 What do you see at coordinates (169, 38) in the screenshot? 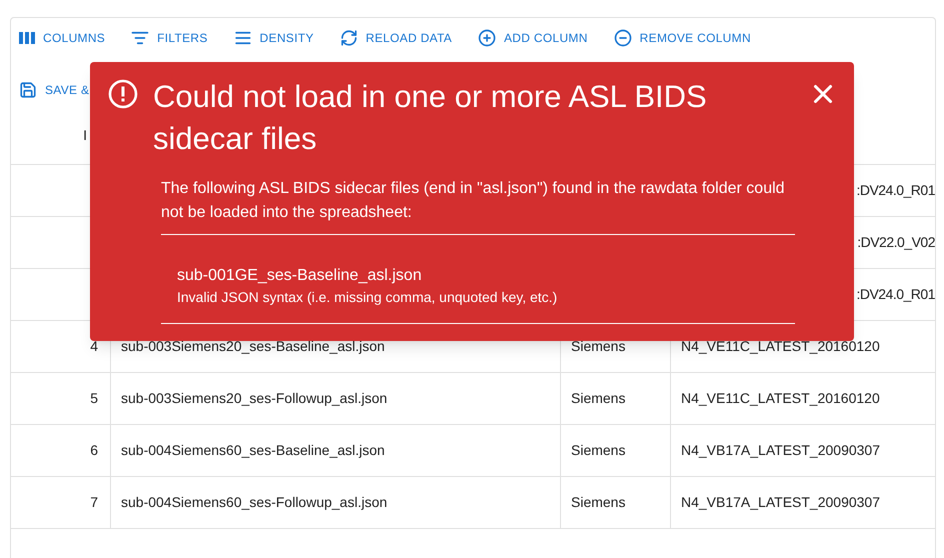
I see `toolbar-button: FILTERS` at bounding box center [169, 38].